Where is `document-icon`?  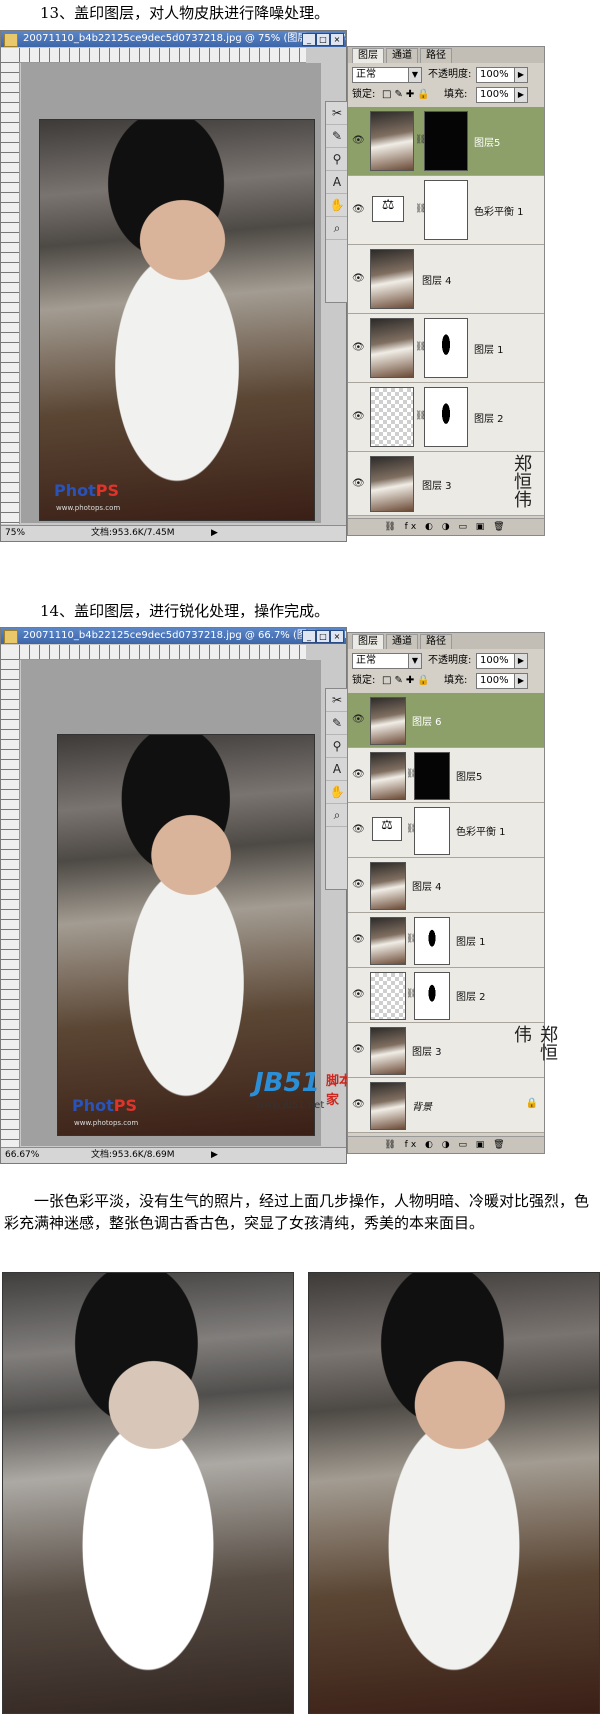 document-icon is located at coordinates (11, 40).